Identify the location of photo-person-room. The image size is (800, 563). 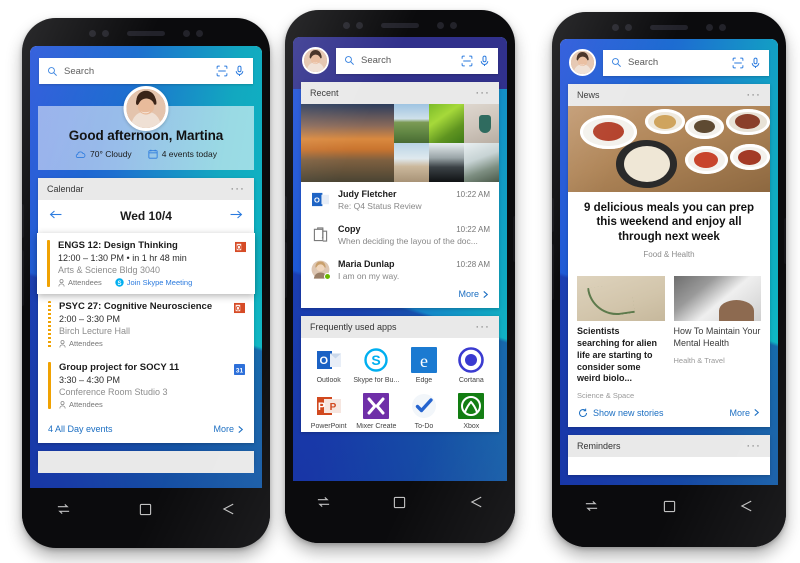
(717, 299).